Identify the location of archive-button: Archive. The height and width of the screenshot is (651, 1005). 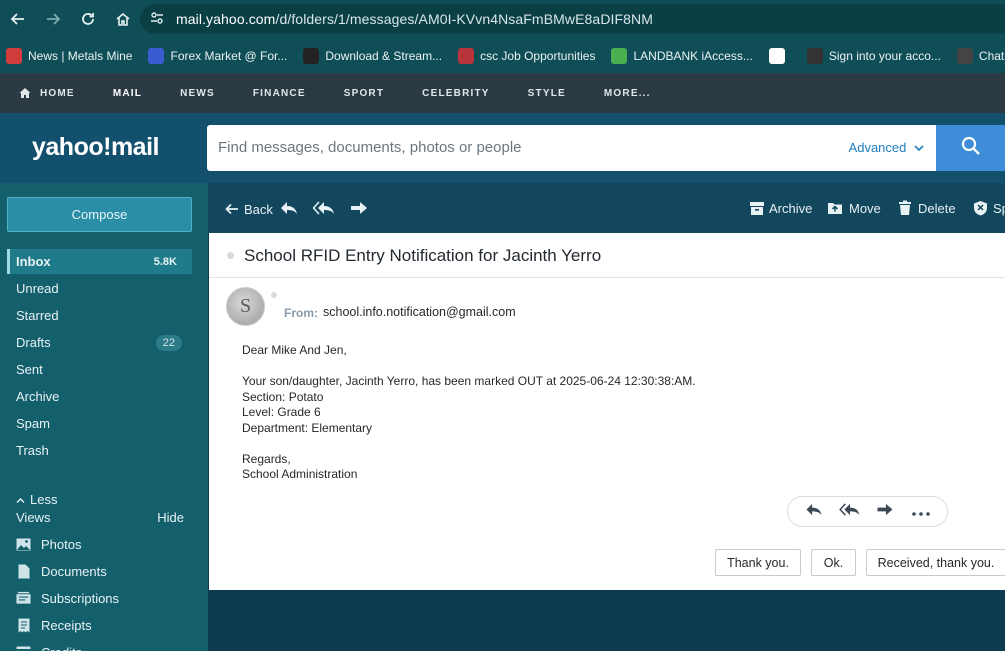
(780, 208).